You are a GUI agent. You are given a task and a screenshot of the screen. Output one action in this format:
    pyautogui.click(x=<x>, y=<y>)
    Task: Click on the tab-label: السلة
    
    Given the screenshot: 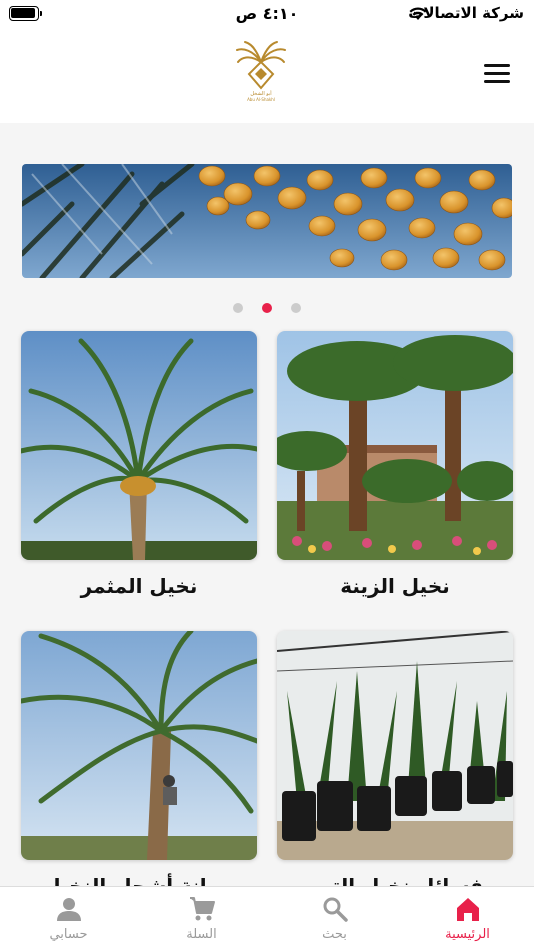 What is the action you would take?
    pyautogui.click(x=201, y=934)
    